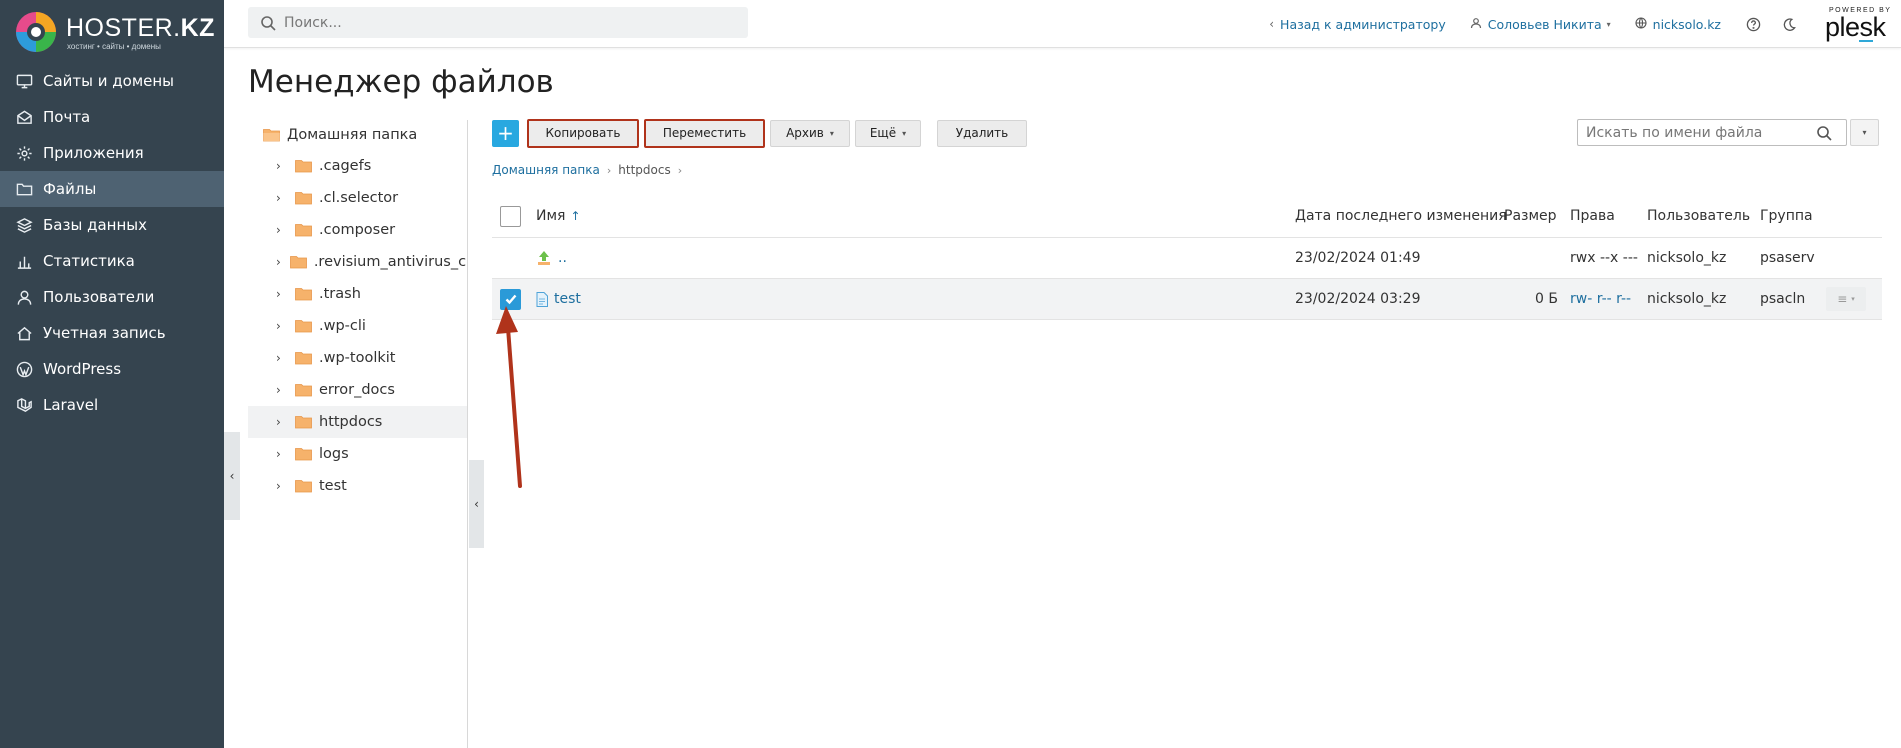  I want to click on monitor-icon, so click(24, 81).